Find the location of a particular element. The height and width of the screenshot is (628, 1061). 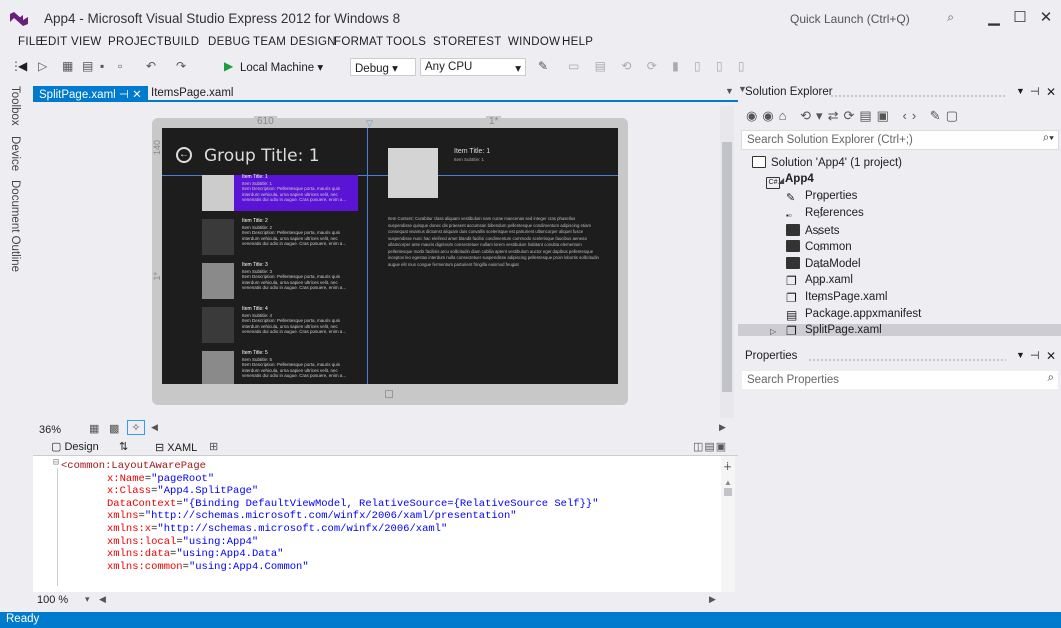

designer-scroll-thumb is located at coordinates (727, 267).